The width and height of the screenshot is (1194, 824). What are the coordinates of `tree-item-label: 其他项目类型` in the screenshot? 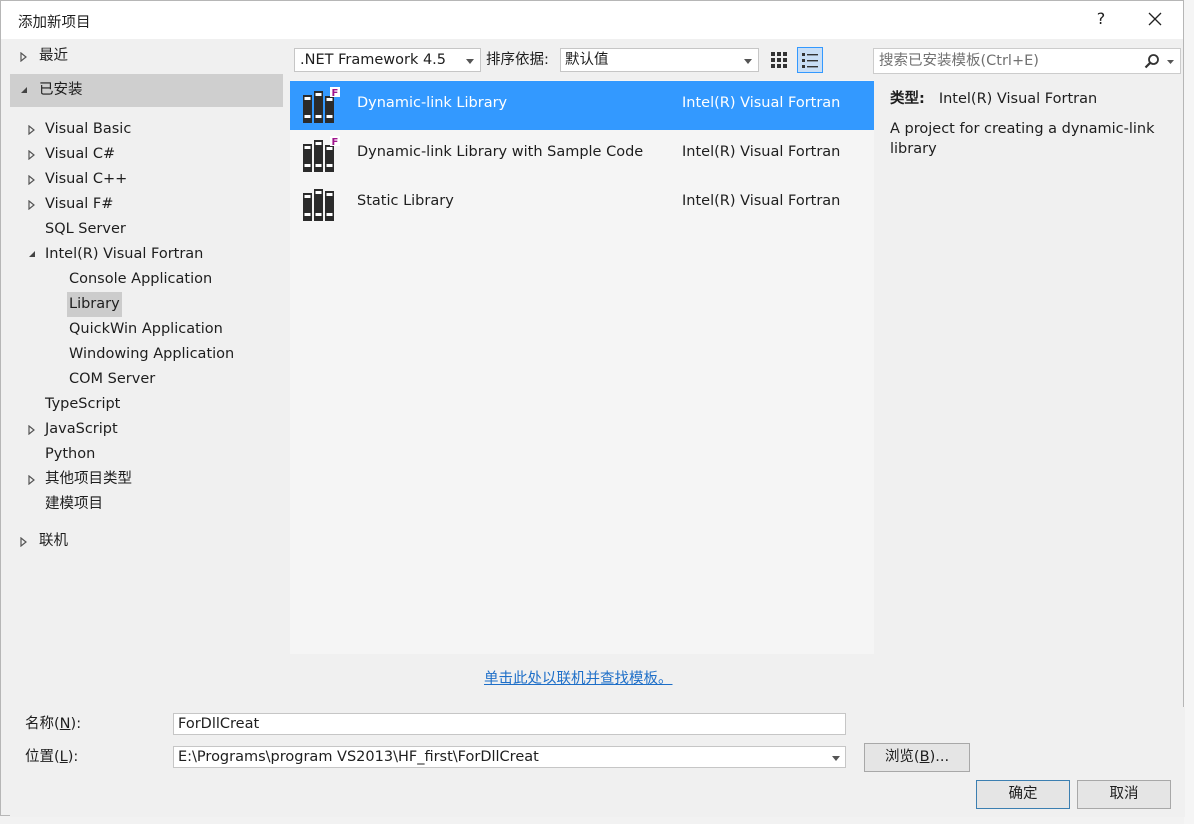 It's located at (88, 479).